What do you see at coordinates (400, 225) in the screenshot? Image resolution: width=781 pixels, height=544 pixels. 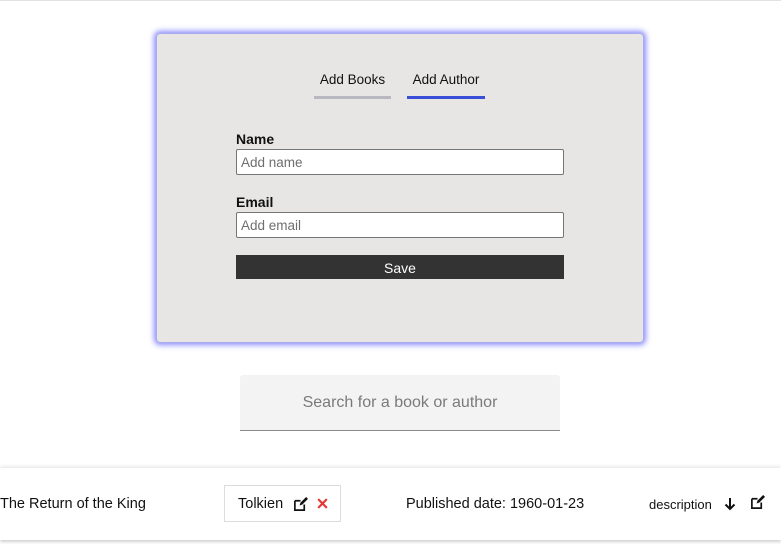 I see `email-input` at bounding box center [400, 225].